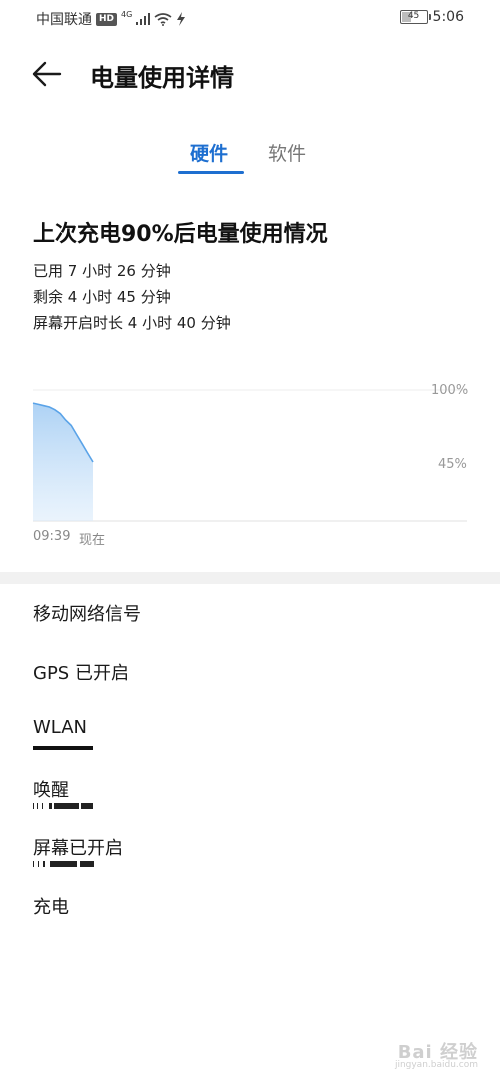 This screenshot has width=500, height=1084. I want to click on clock: 5:06, so click(448, 17).